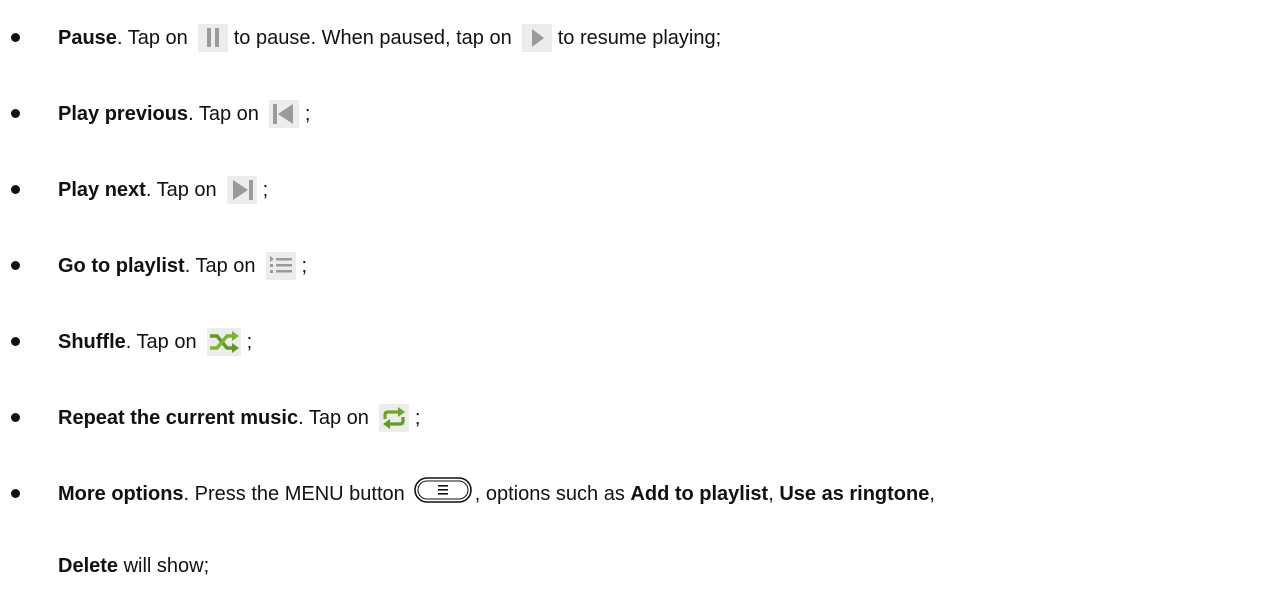 The image size is (1271, 603). Describe the element at coordinates (88, 566) in the screenshot. I see `option-delete: Delete` at that location.